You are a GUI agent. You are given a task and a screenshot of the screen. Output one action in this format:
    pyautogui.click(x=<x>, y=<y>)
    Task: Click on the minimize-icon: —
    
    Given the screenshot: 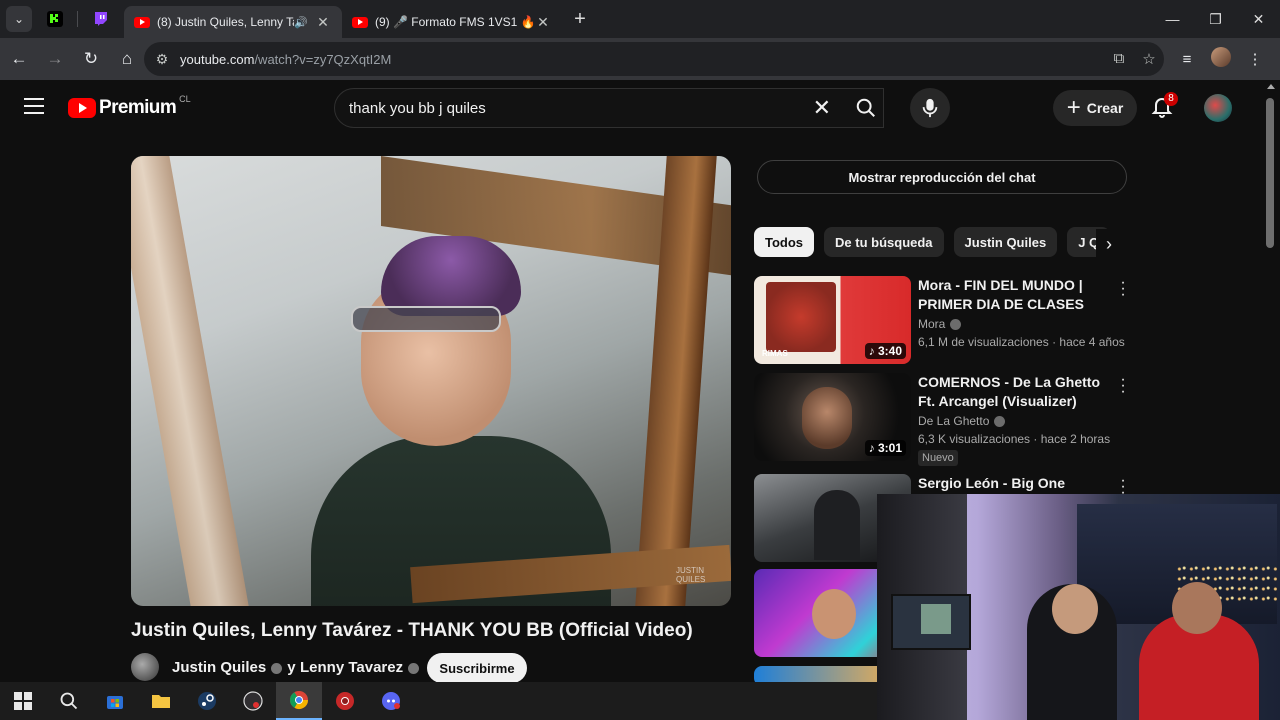 What is the action you would take?
    pyautogui.click(x=1172, y=19)
    